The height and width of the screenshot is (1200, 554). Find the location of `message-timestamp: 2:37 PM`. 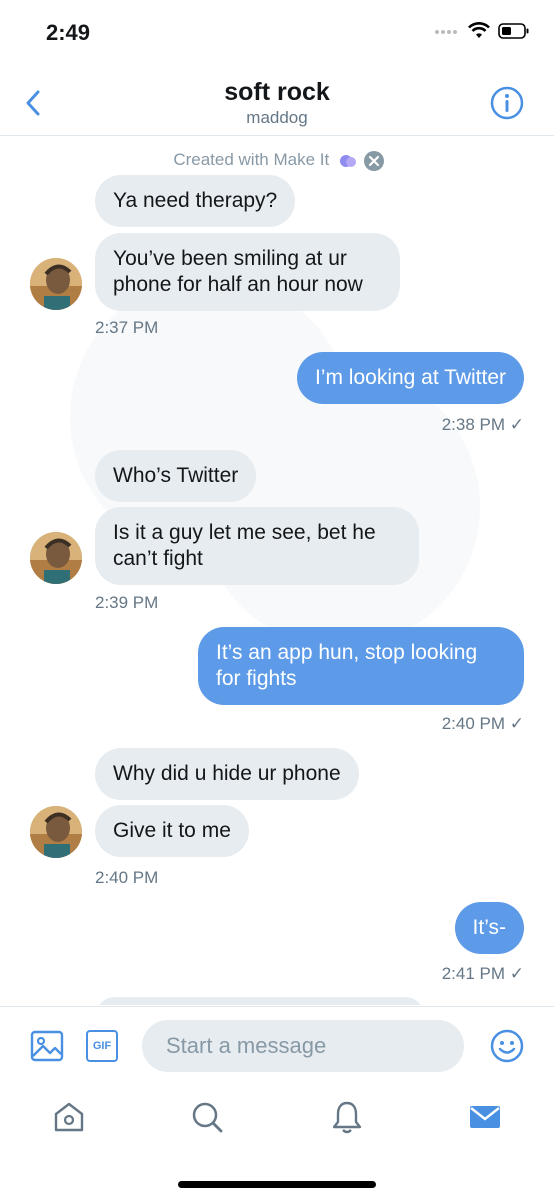

message-timestamp: 2:37 PM is located at coordinates (127, 327).